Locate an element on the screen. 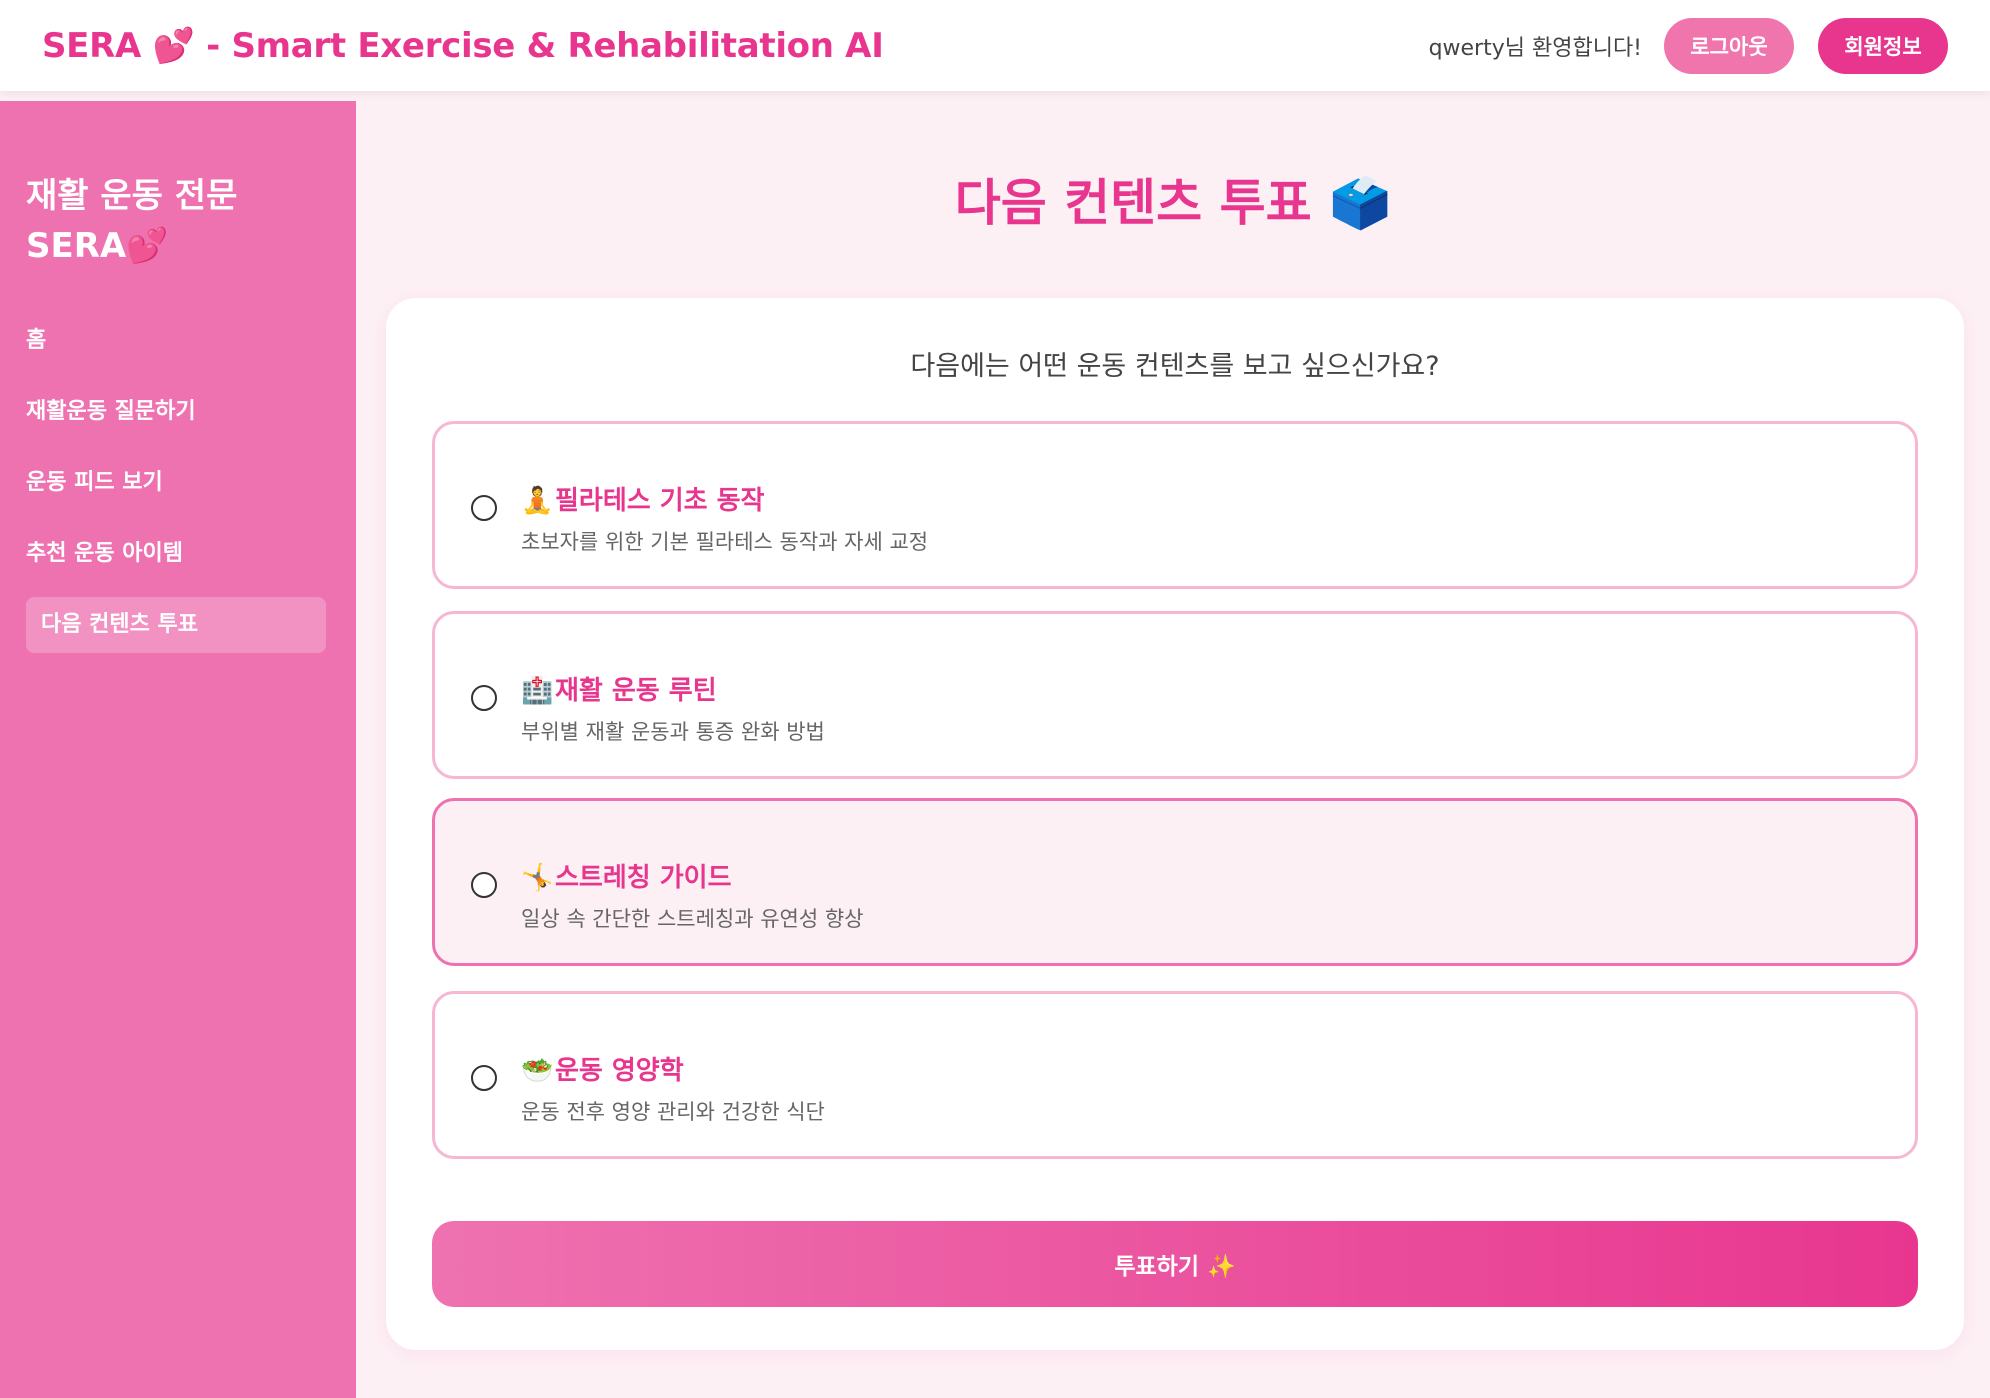  option-title-text: 스트레칭 가이드 is located at coordinates (643, 878).